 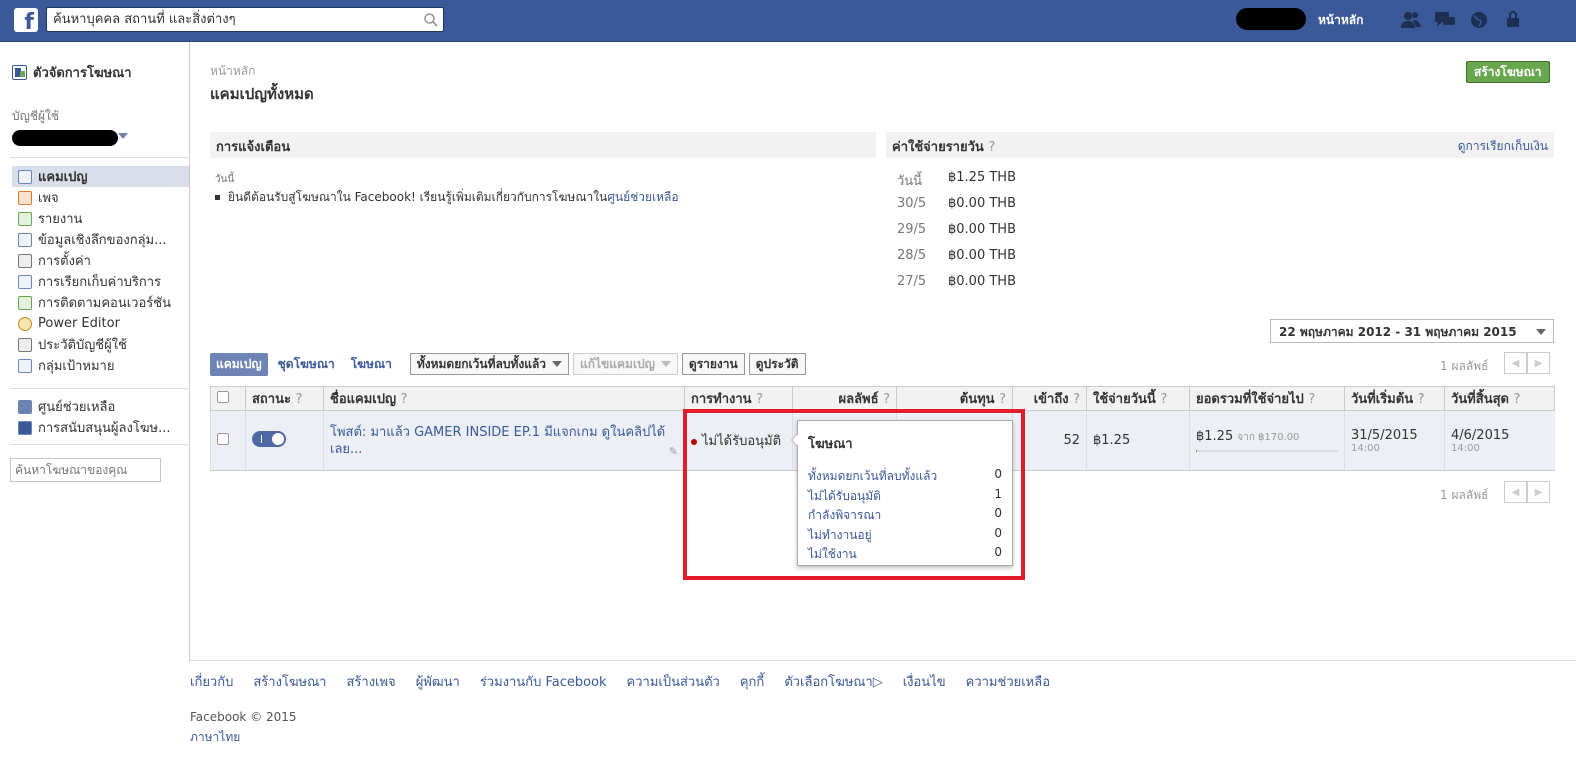 I want to click on view-billing-link: ดูการเรียกเก็บเงิน, so click(x=1503, y=146).